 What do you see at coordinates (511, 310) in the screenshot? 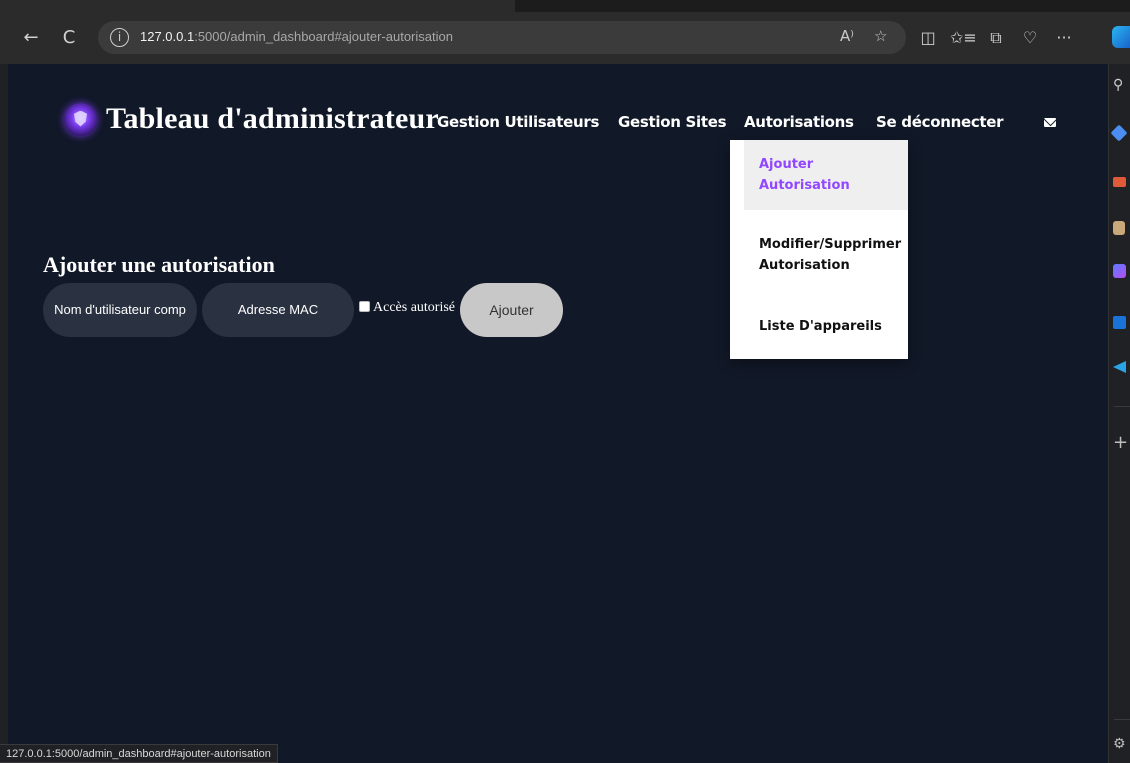
I see `ajouter-button: Ajouter` at bounding box center [511, 310].